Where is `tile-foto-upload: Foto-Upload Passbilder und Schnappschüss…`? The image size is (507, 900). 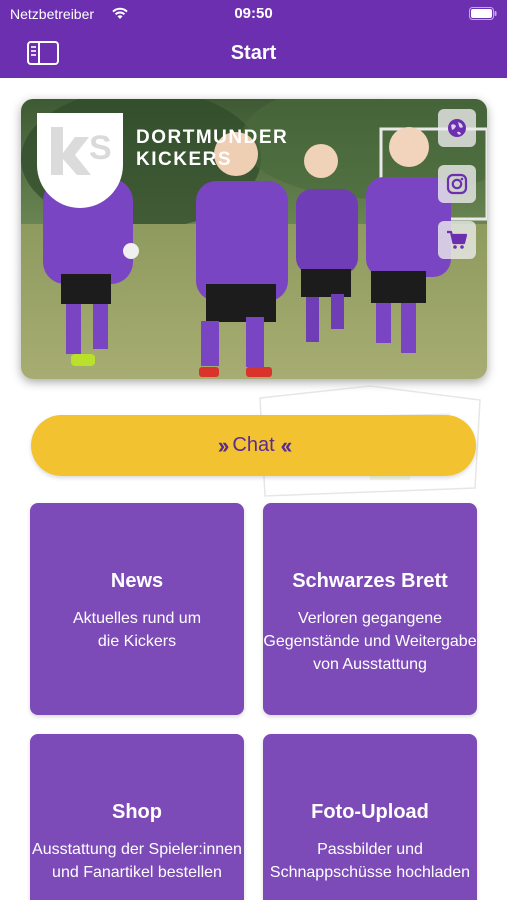
tile-foto-upload: Foto-Upload Passbilder und Schnappschüss… is located at coordinates (370, 817).